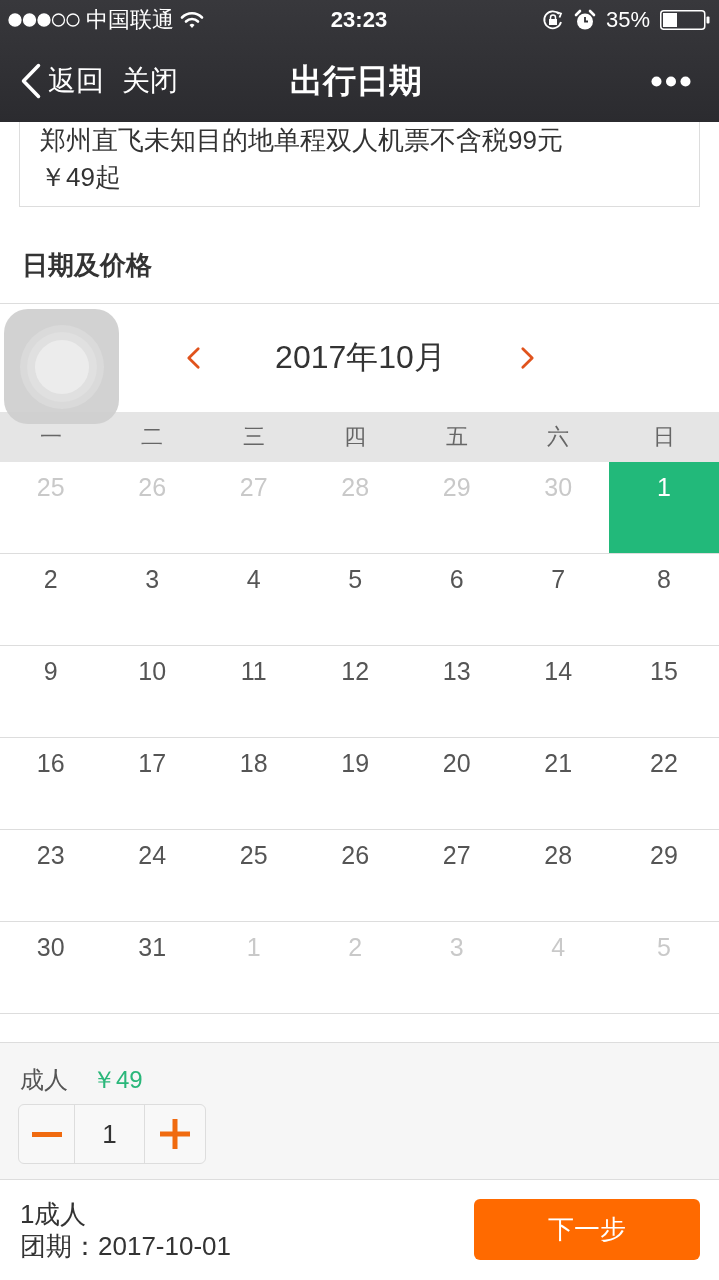 The height and width of the screenshot is (1280, 719). What do you see at coordinates (355, 691) in the screenshot?
I see `calendar-day: 12` at bounding box center [355, 691].